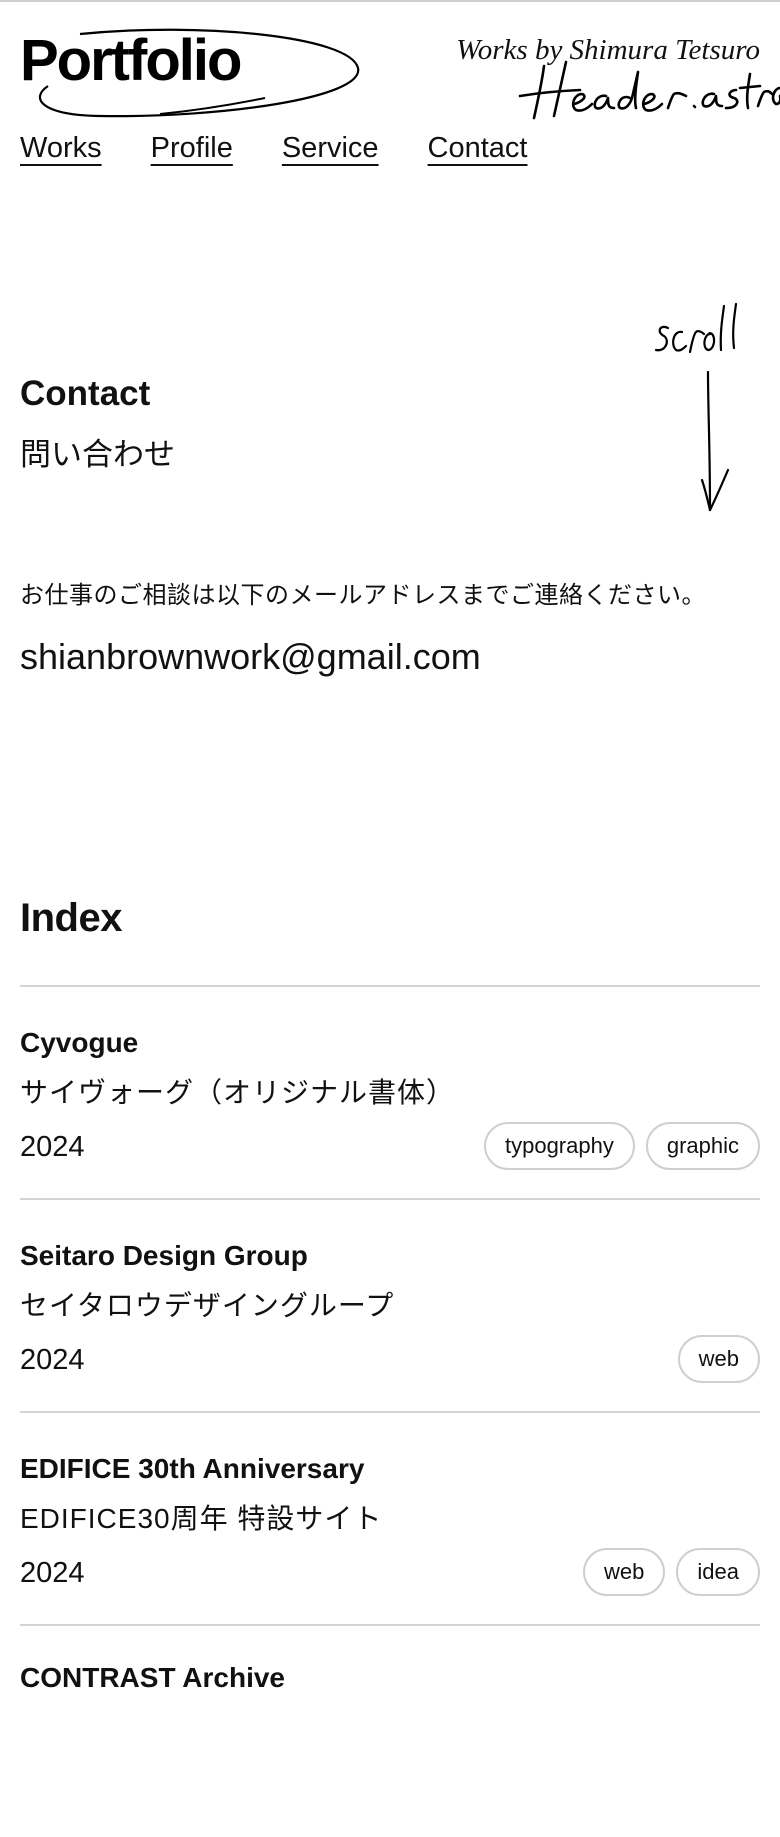 The height and width of the screenshot is (1837, 780). Describe the element at coordinates (649, 90) in the screenshot. I see `header-astro-handwriting` at that location.